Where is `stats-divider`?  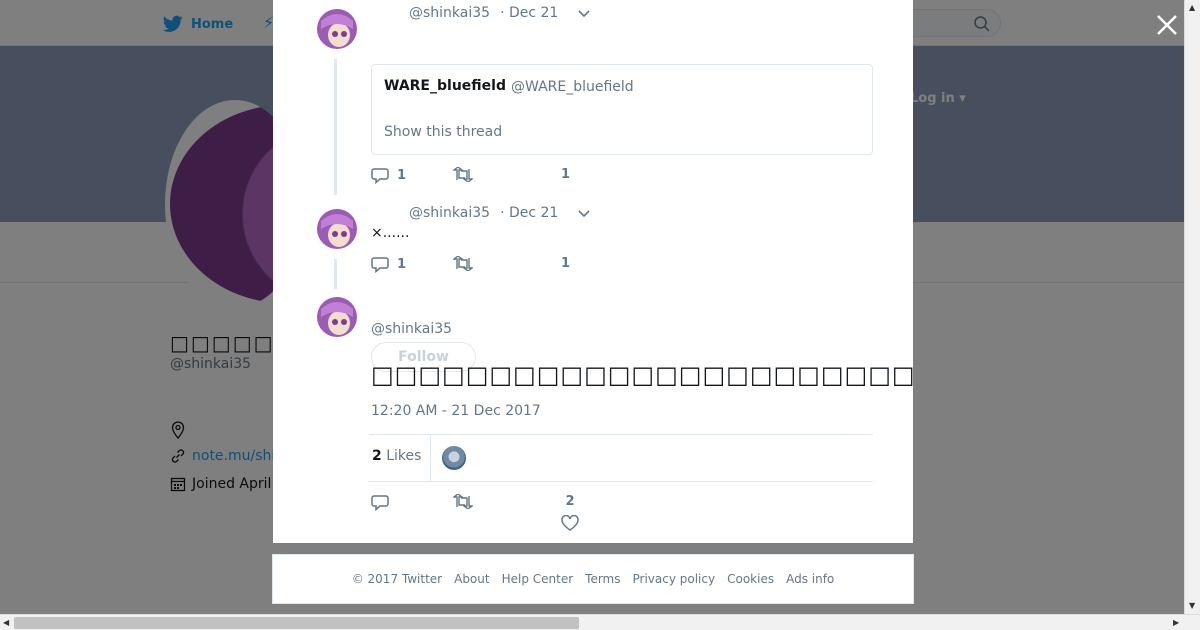 stats-divider is located at coordinates (430, 458).